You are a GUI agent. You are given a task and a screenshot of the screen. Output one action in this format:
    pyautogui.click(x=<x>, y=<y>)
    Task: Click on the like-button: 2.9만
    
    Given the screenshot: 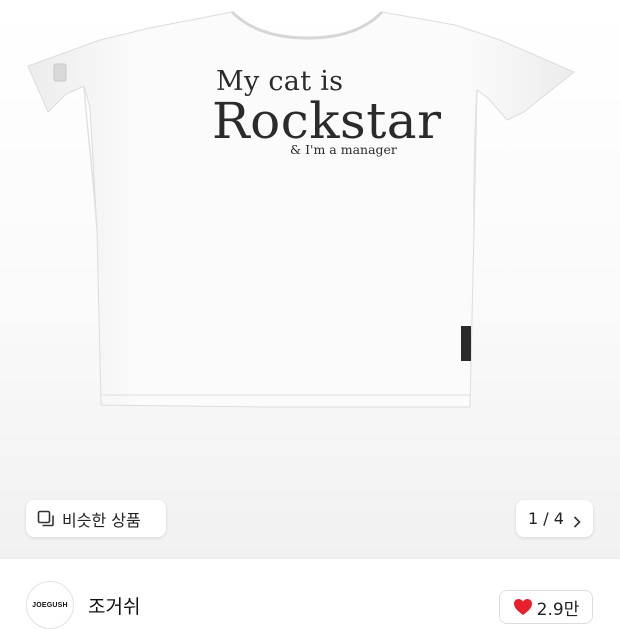 What is the action you would take?
    pyautogui.click(x=546, y=607)
    